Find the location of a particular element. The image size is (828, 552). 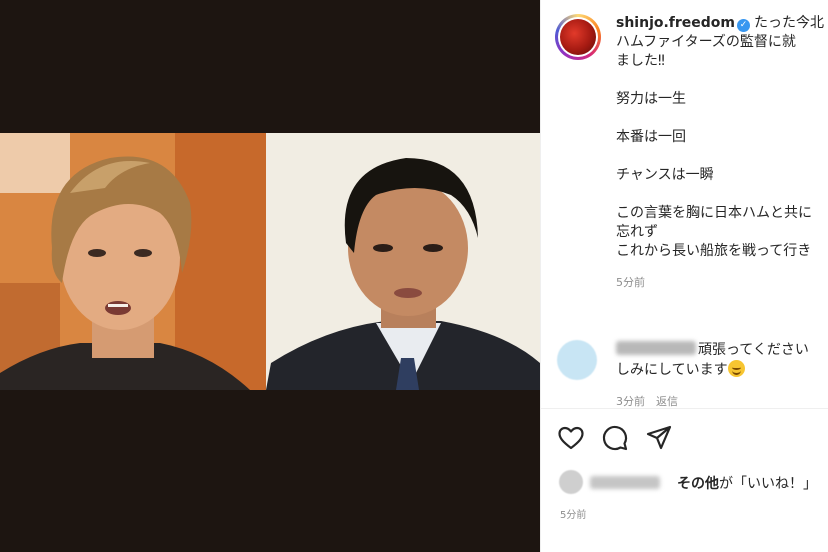

caption-timestamp: 5分前 is located at coordinates (722, 282).